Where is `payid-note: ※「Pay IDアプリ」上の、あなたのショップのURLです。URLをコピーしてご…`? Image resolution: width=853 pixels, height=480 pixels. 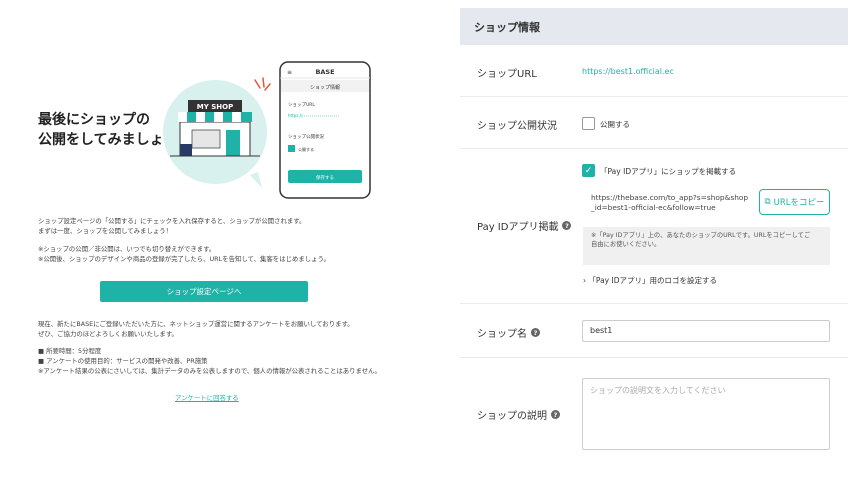
payid-note: ※「Pay IDアプリ」上の、あなたのショップのURLです。URLをコピーしてご… is located at coordinates (706, 246).